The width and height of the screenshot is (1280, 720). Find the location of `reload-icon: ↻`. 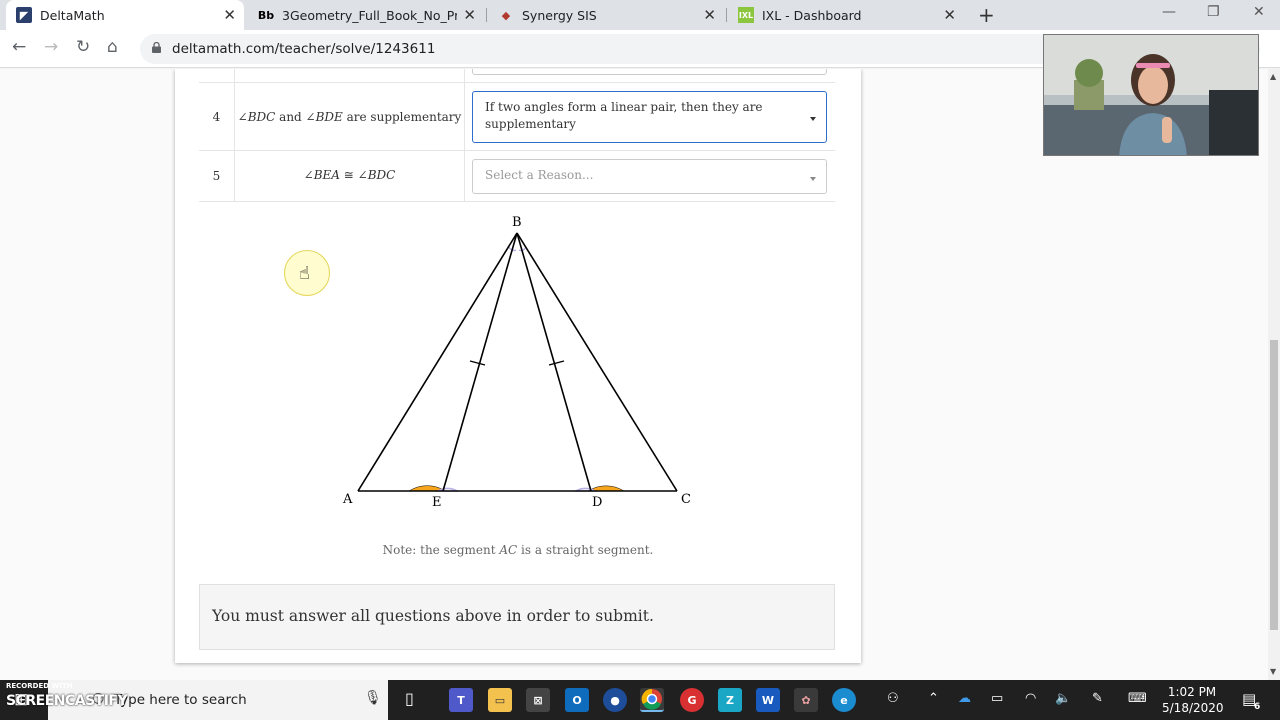

reload-icon: ↻ is located at coordinates (83, 47).